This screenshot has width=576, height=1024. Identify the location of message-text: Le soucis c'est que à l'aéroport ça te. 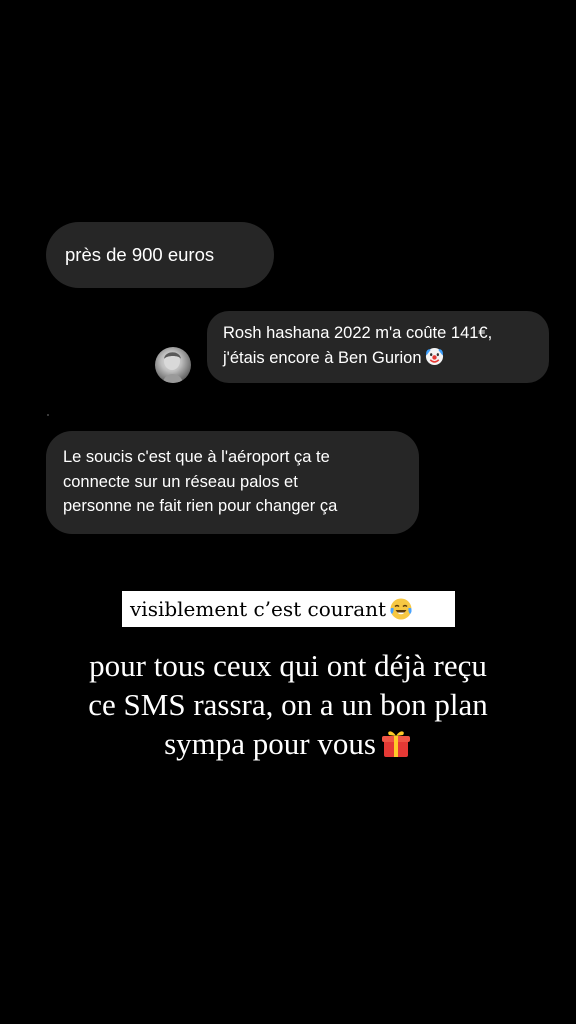
(196, 457).